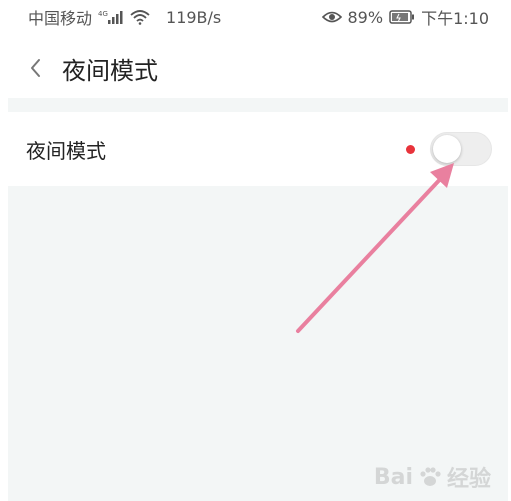  I want to click on status-time: 下午1:10, so click(455, 18).